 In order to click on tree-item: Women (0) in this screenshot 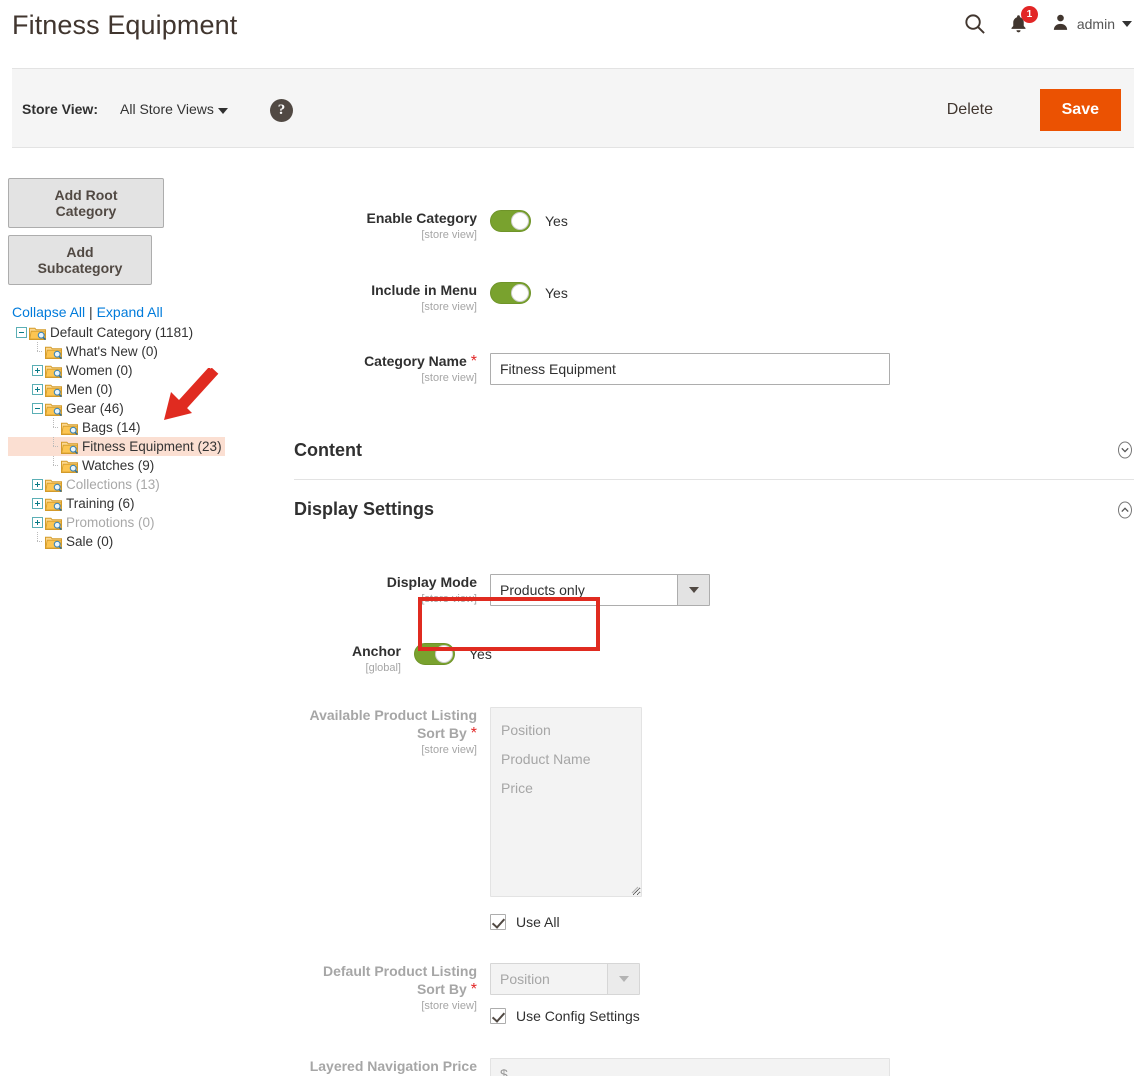, I will do `click(70, 370)`.